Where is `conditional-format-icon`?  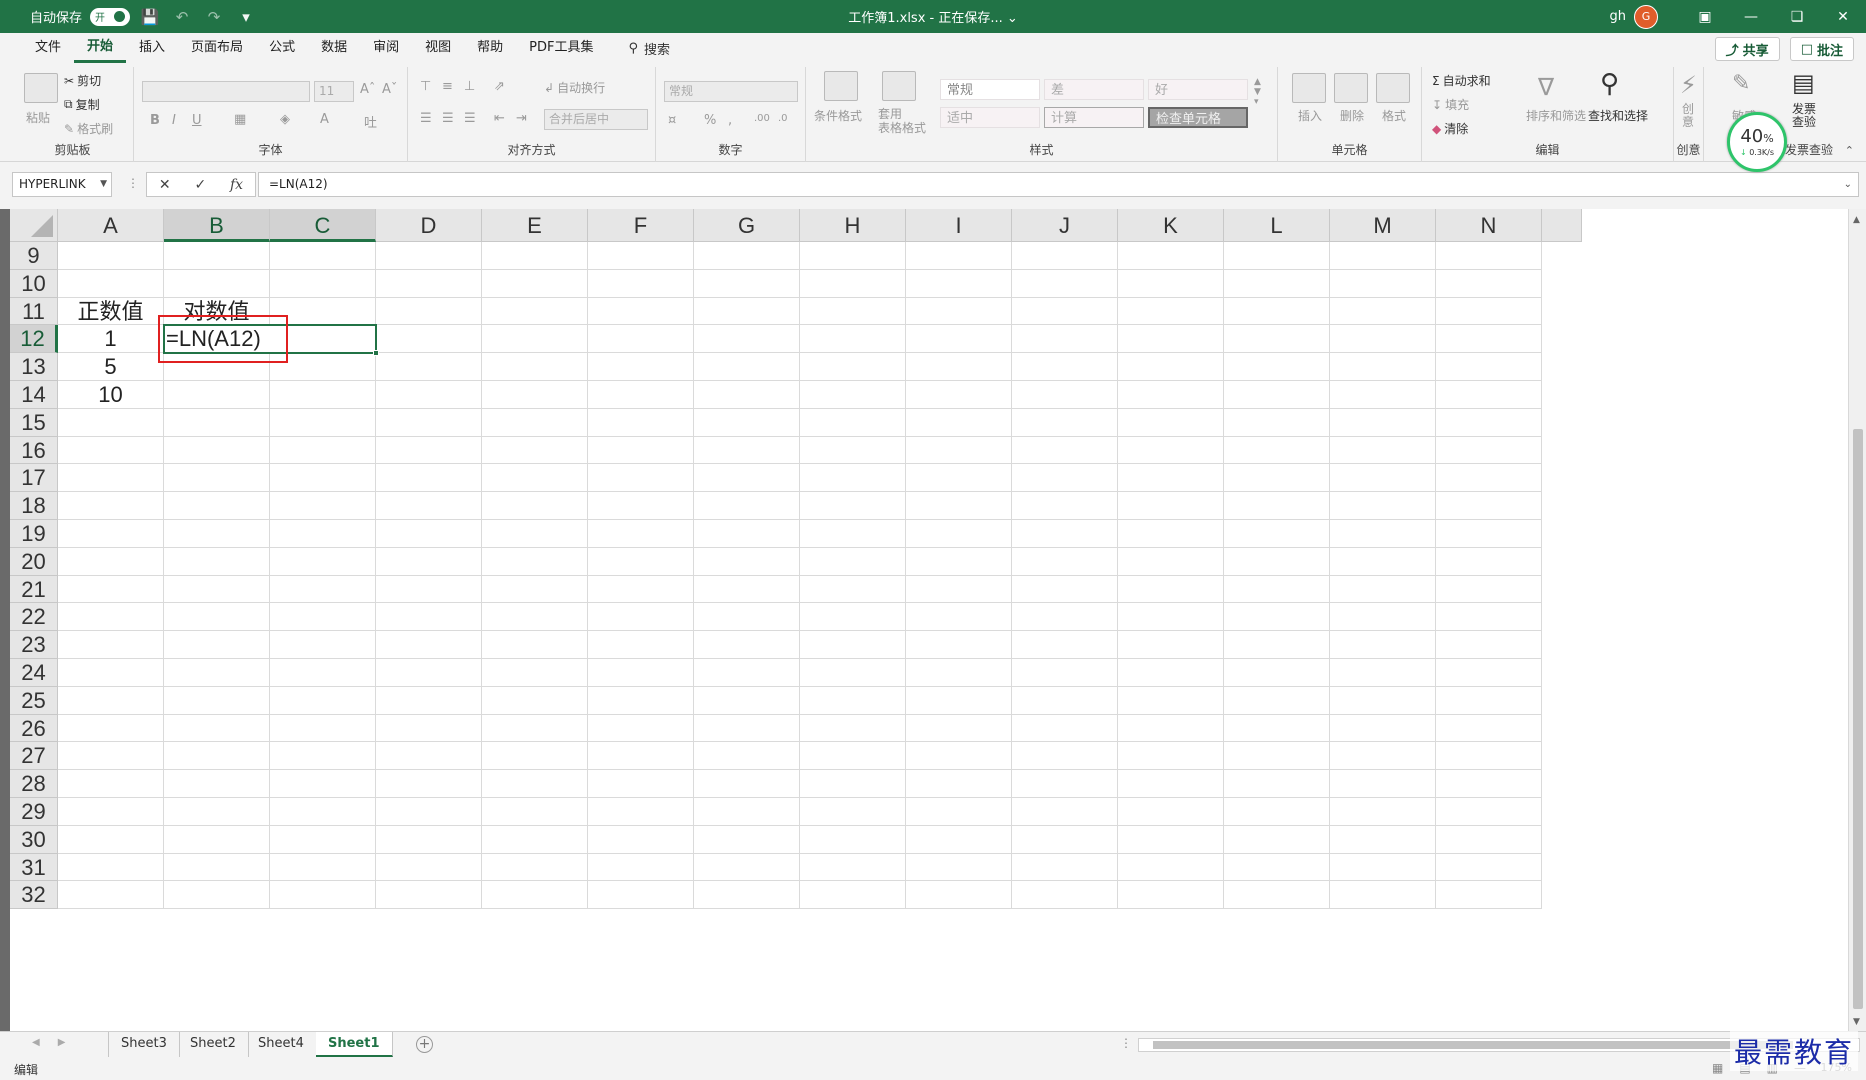 conditional-format-icon is located at coordinates (841, 86).